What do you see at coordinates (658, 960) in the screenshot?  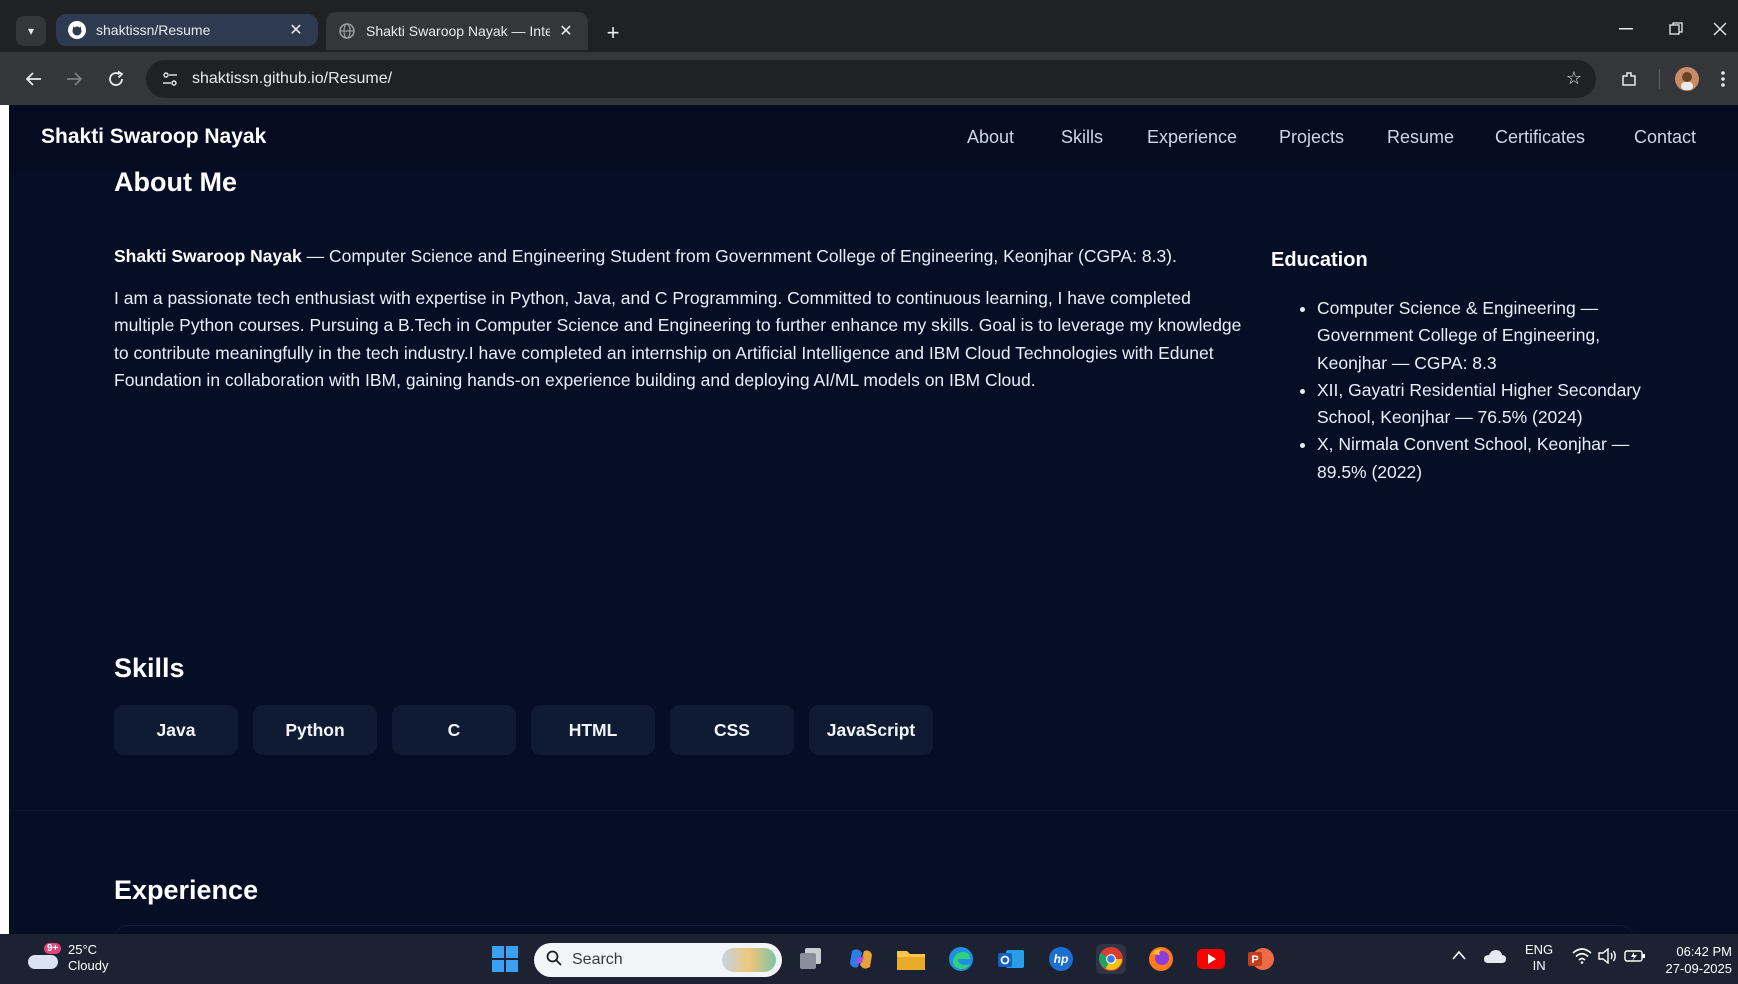 I see `taskbar-search: Search` at bounding box center [658, 960].